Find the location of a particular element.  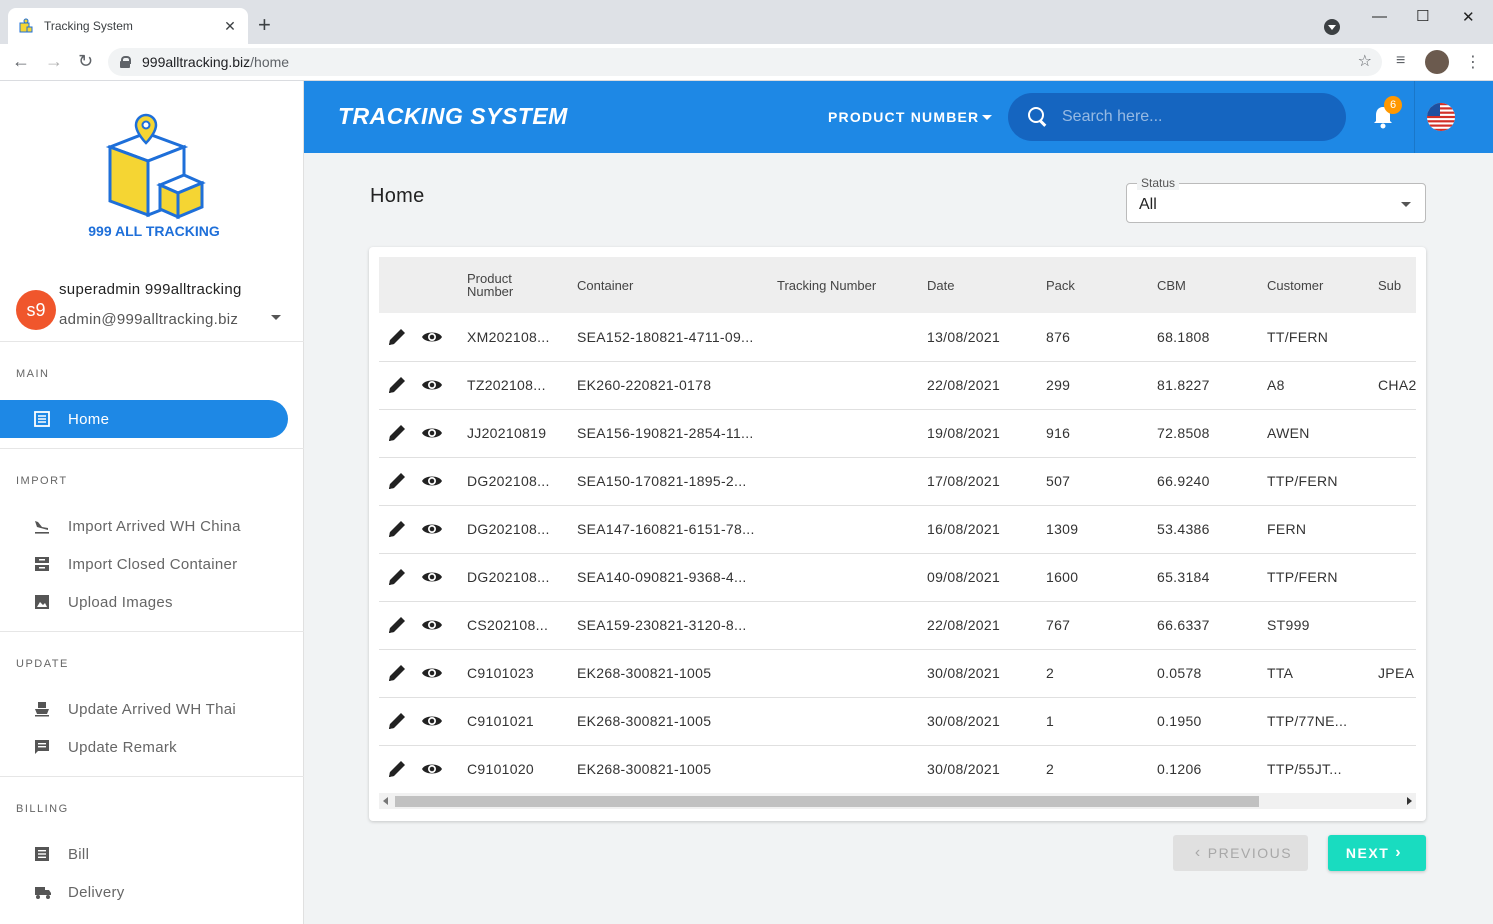

maximize-icon: ☐ is located at coordinates (1422, 16).